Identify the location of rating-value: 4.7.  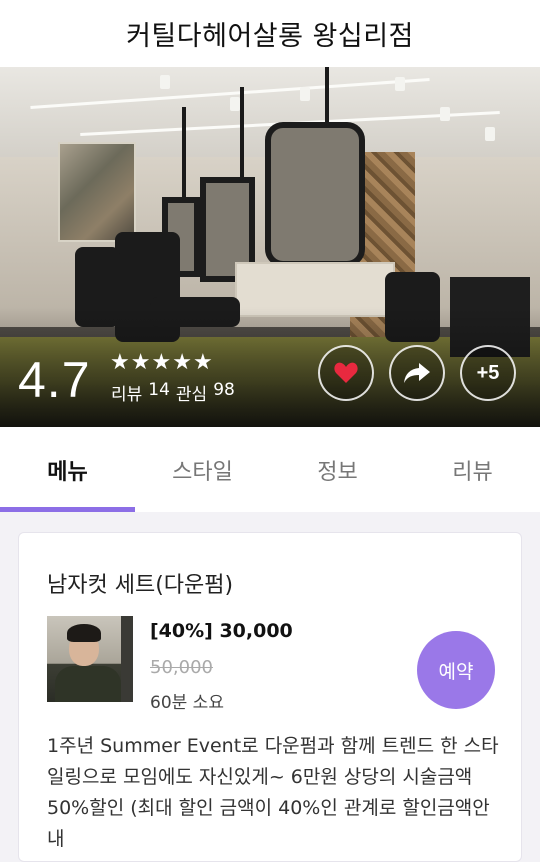
(54, 380).